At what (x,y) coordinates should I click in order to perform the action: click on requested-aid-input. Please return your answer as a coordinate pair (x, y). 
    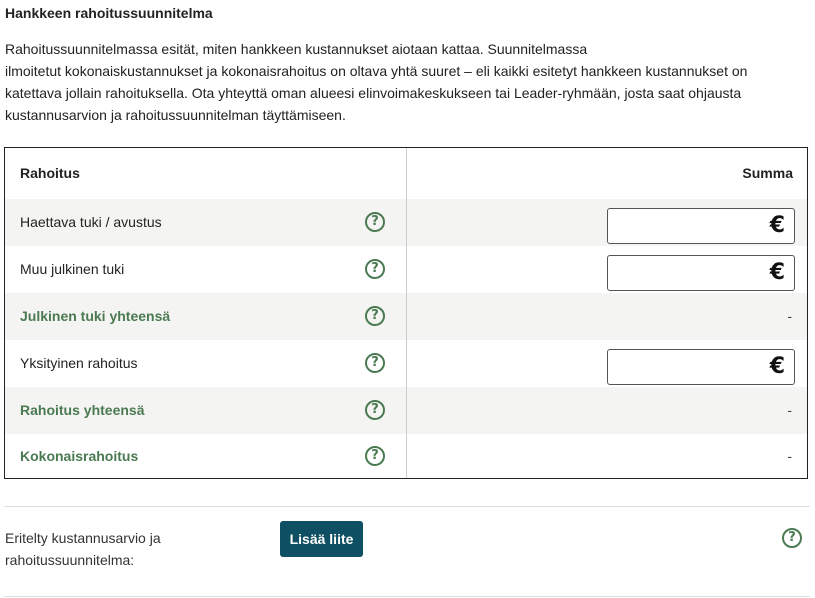
    Looking at the image, I should click on (691, 226).